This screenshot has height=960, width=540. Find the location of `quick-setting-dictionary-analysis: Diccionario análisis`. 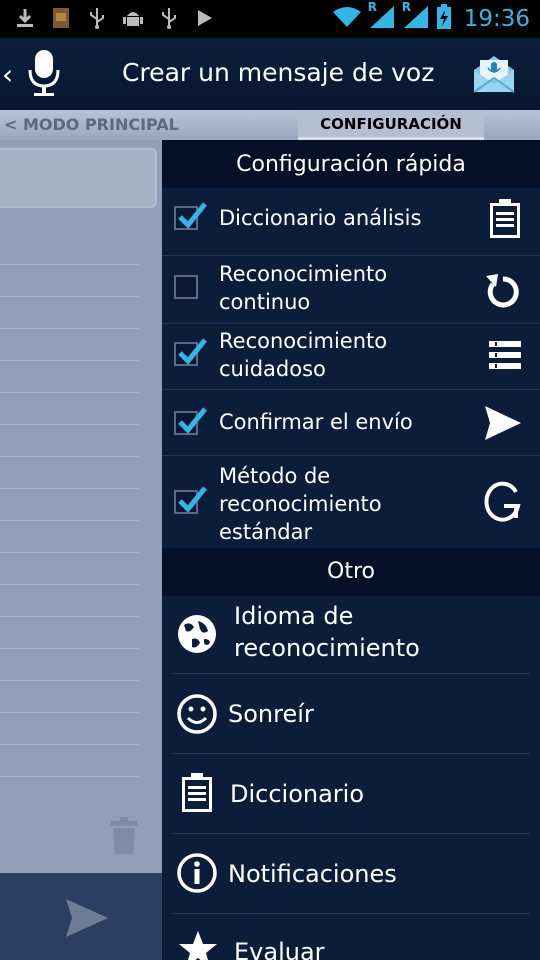

quick-setting-dictionary-analysis: Diccionario análisis is located at coordinates (351, 222).